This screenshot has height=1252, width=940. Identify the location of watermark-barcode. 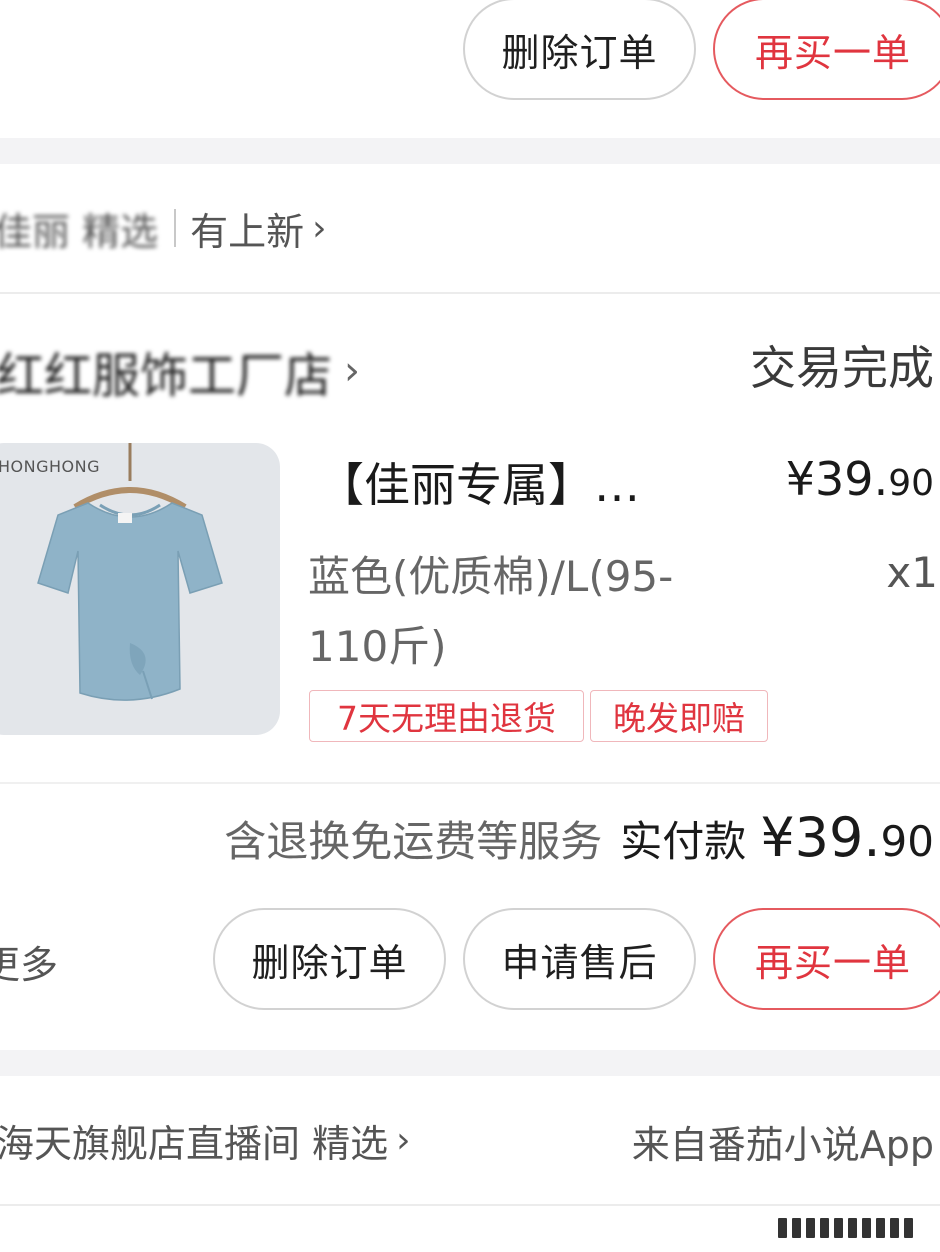
(855, 1228).